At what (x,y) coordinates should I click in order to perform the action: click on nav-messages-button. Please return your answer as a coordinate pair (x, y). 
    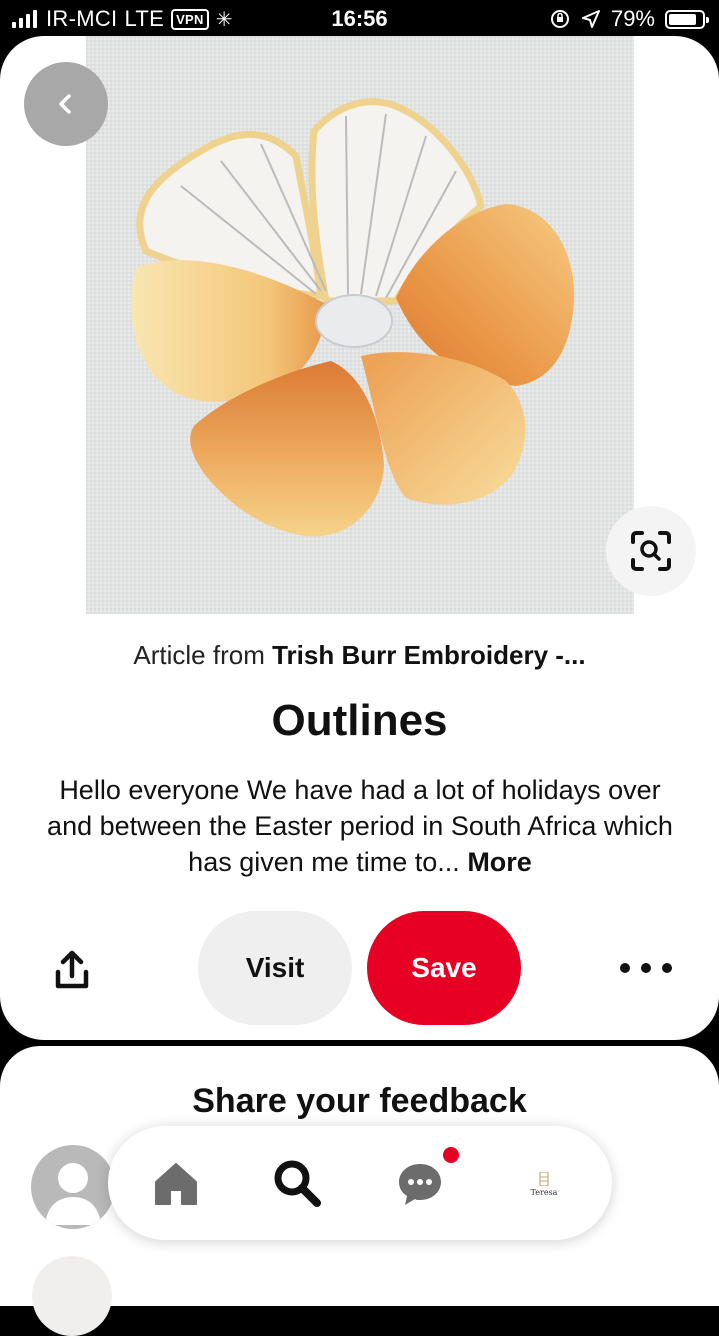
    Looking at the image, I should click on (420, 1184).